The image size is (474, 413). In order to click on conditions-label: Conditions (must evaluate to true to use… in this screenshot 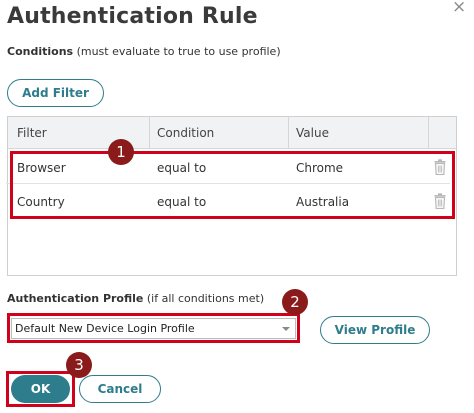, I will do `click(144, 51)`.